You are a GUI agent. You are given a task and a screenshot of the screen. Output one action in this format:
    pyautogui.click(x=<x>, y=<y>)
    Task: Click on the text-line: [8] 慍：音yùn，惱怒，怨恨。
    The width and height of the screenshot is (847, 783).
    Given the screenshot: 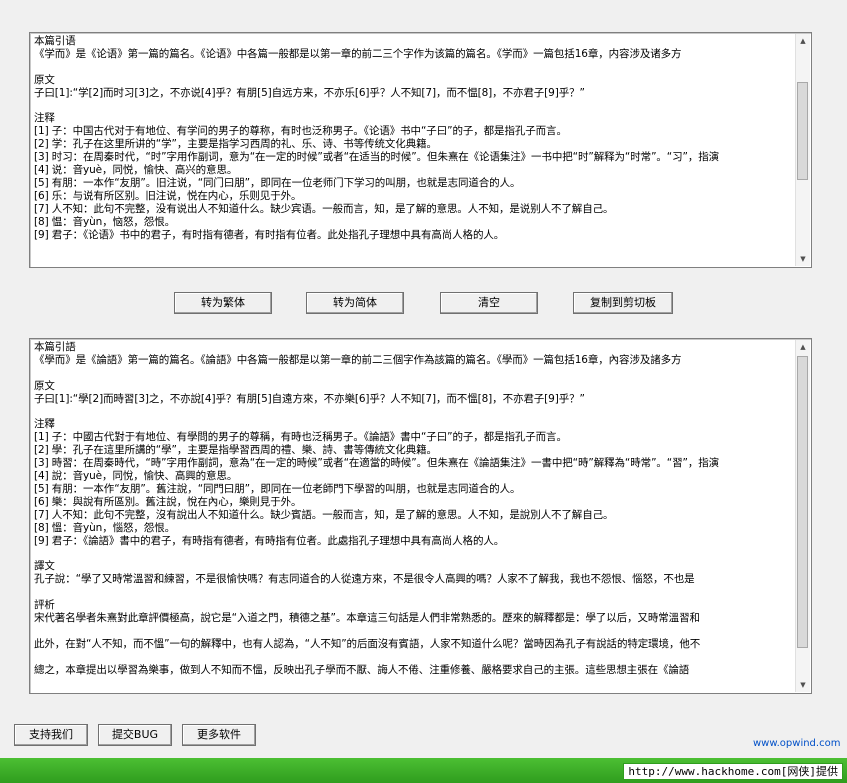 What is the action you would take?
    pyautogui.click(x=105, y=527)
    